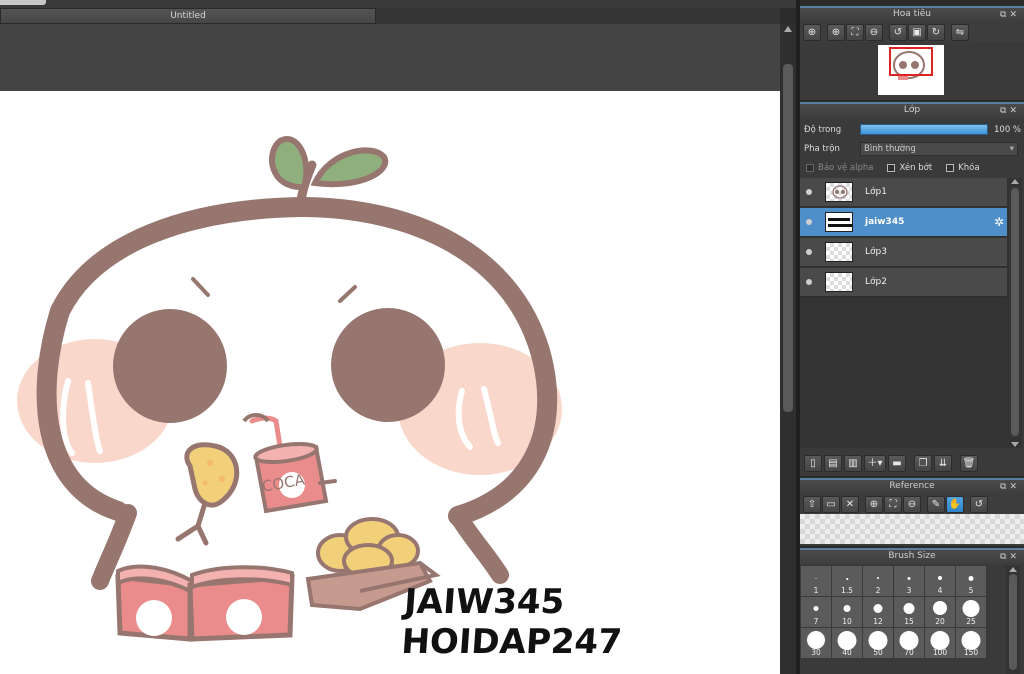 The width and height of the screenshot is (1024, 674). Describe the element at coordinates (936, 32) in the screenshot. I see `rotate-right-icon: ↻` at that location.